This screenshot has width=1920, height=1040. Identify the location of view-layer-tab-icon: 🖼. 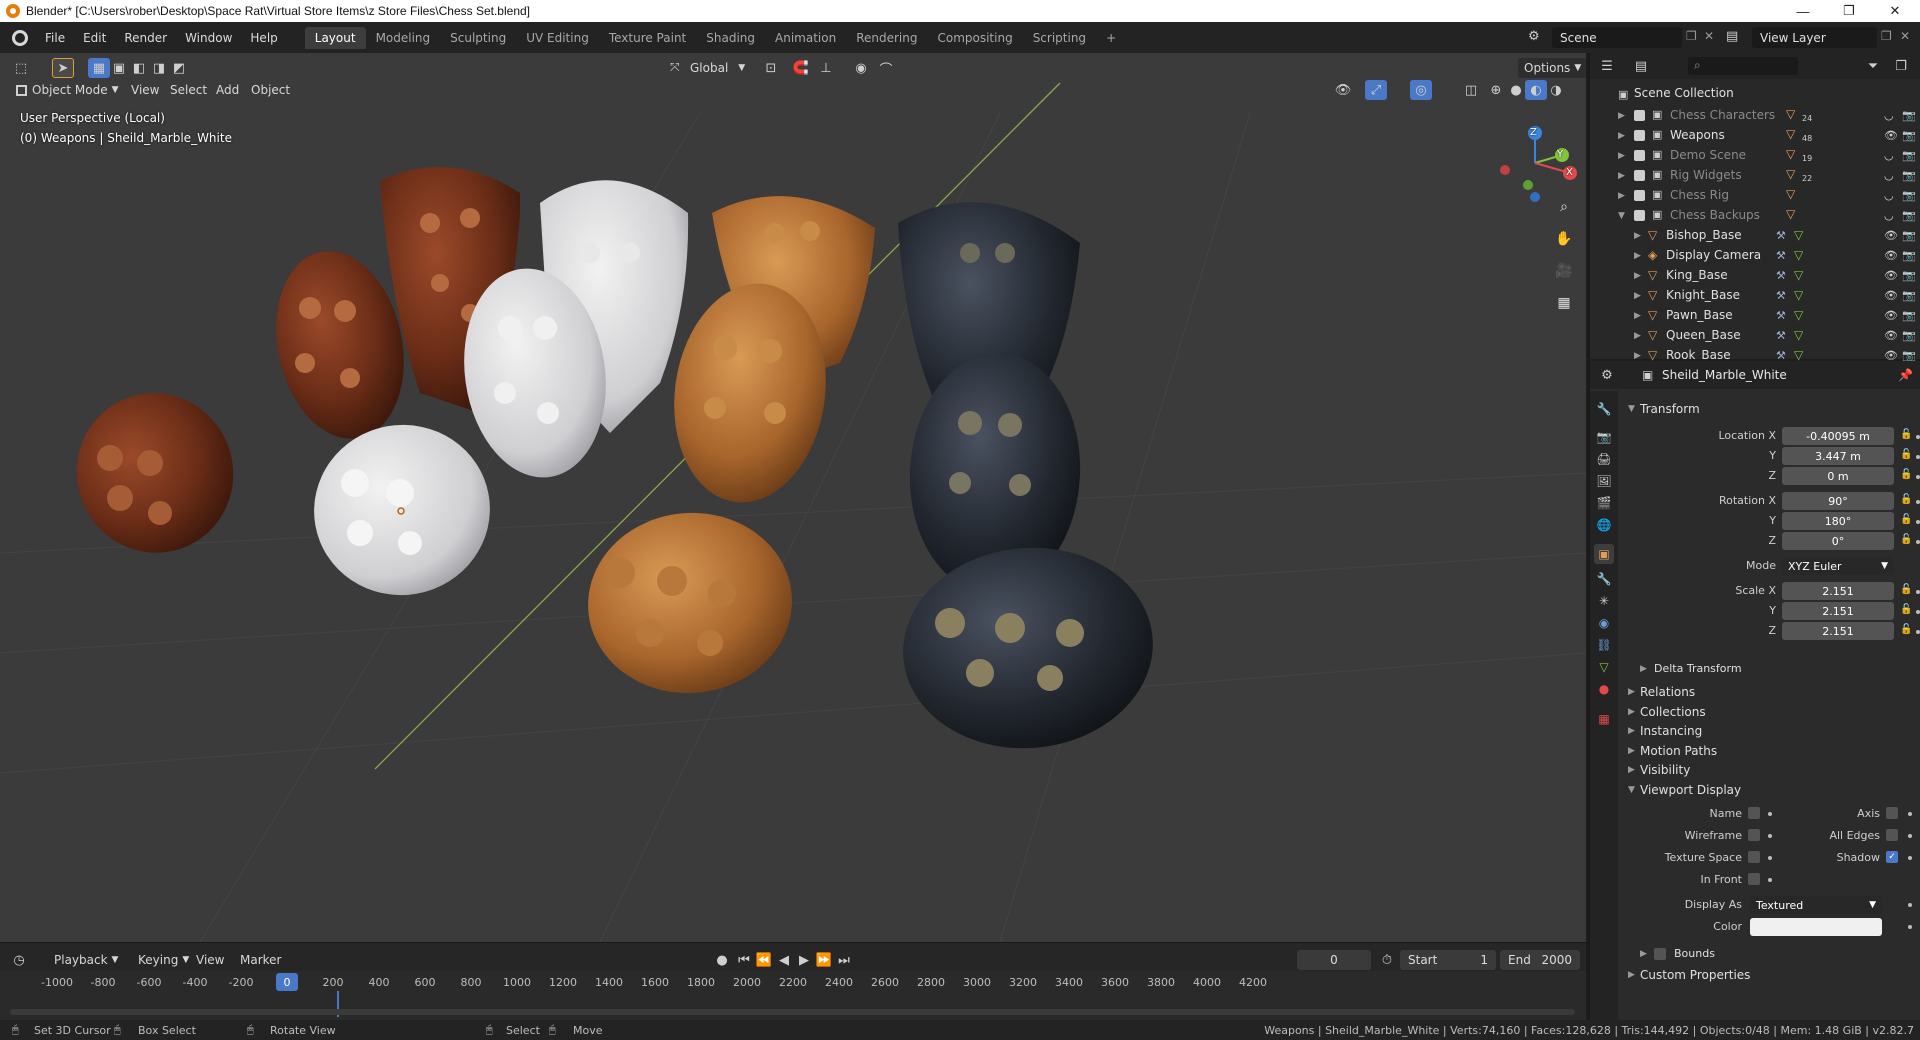
(1604, 481).